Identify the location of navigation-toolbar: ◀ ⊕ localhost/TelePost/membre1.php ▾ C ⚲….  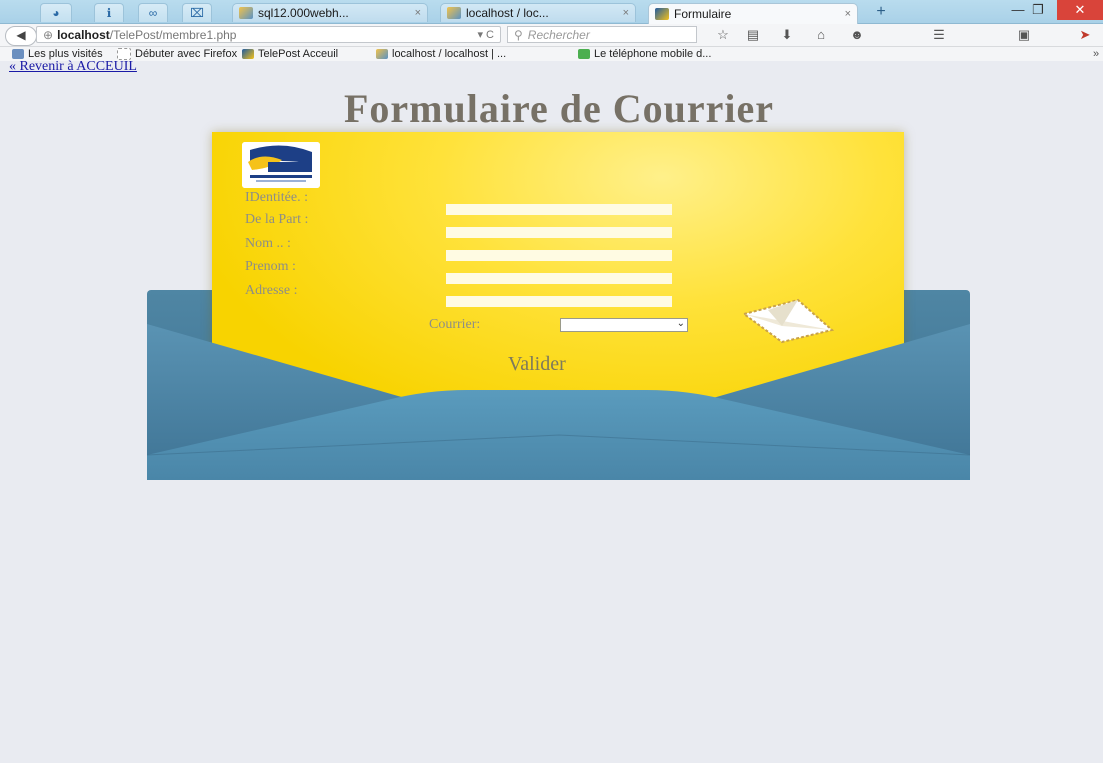
(551, 35).